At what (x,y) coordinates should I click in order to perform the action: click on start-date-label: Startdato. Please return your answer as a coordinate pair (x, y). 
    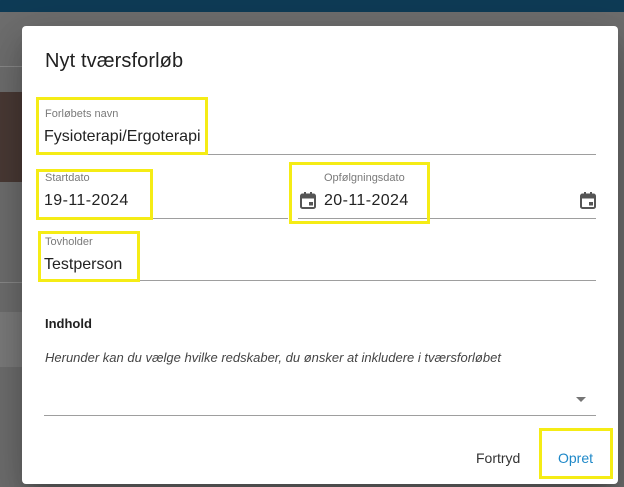
    Looking at the image, I should click on (67, 178).